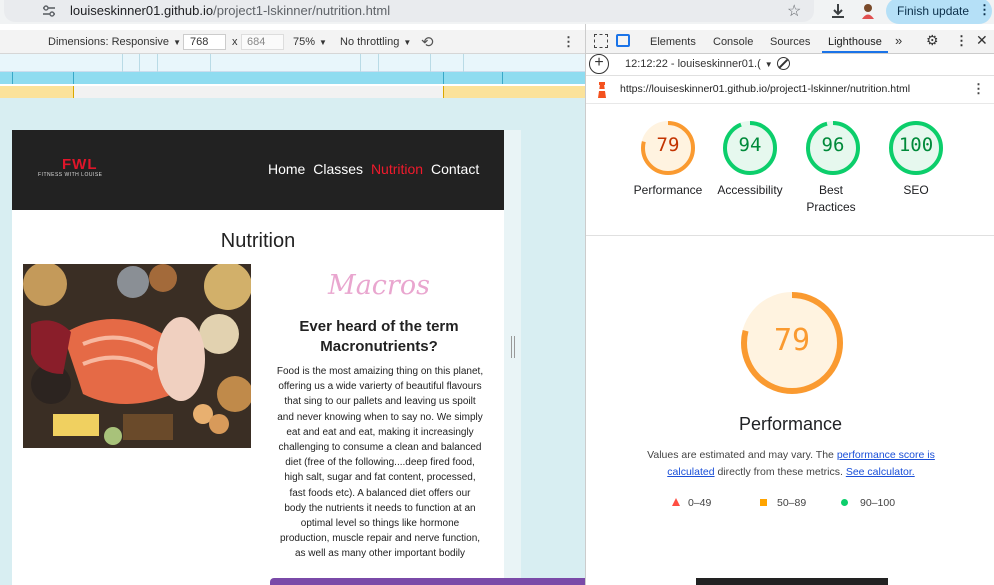 This screenshot has width=994, height=585. I want to click on tab-sources: Sources, so click(790, 42).